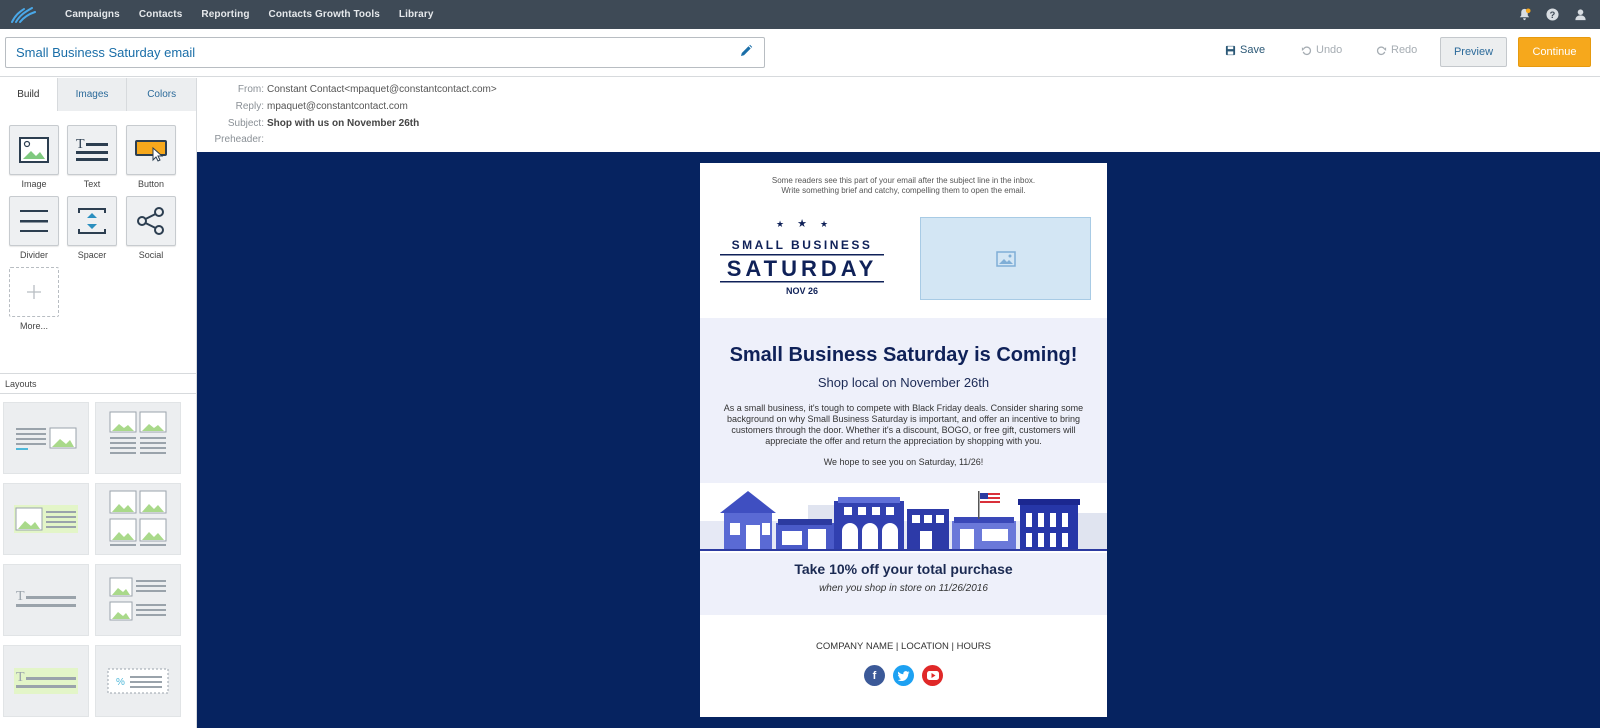 This screenshot has width=1600, height=728. I want to click on reply-label: Reply:, so click(249, 106).